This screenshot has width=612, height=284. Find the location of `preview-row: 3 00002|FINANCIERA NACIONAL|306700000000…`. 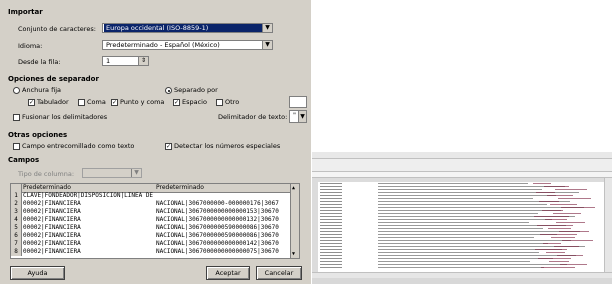

preview-row: 3 00002|FINANCIERA NACIONAL|306700000000… is located at coordinates (151, 212).